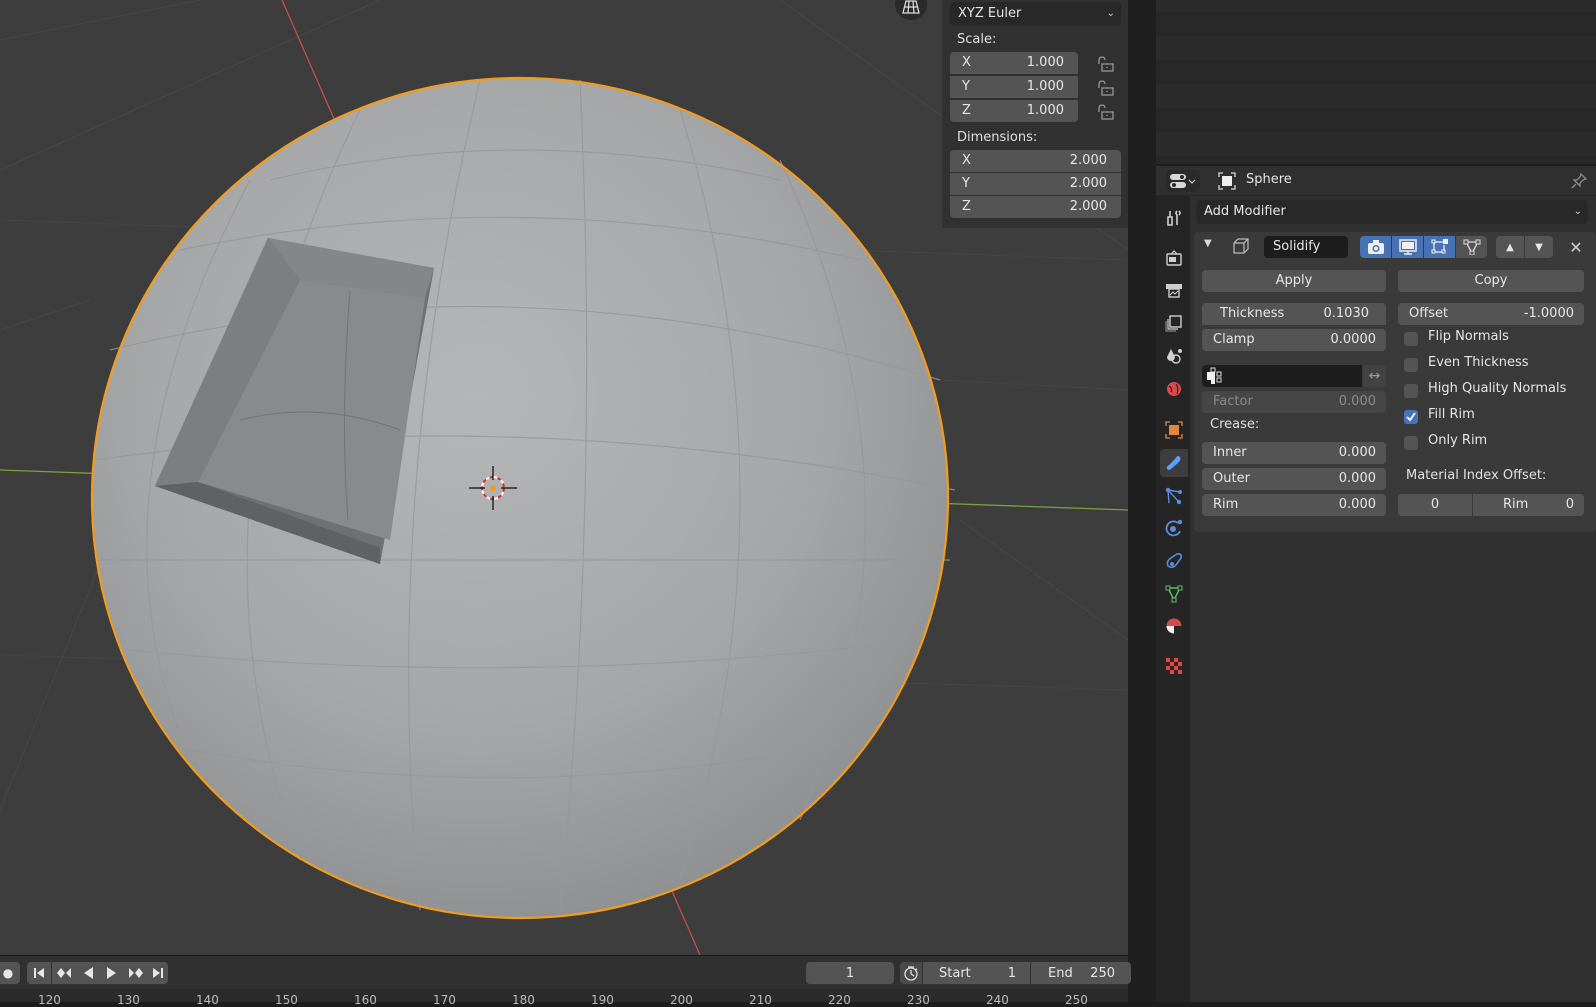  I want to click on jump-end-button, so click(158, 973).